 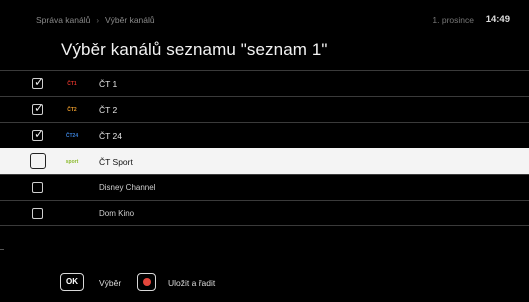 I want to click on channel-logo-icon: ČT1, so click(x=72, y=84).